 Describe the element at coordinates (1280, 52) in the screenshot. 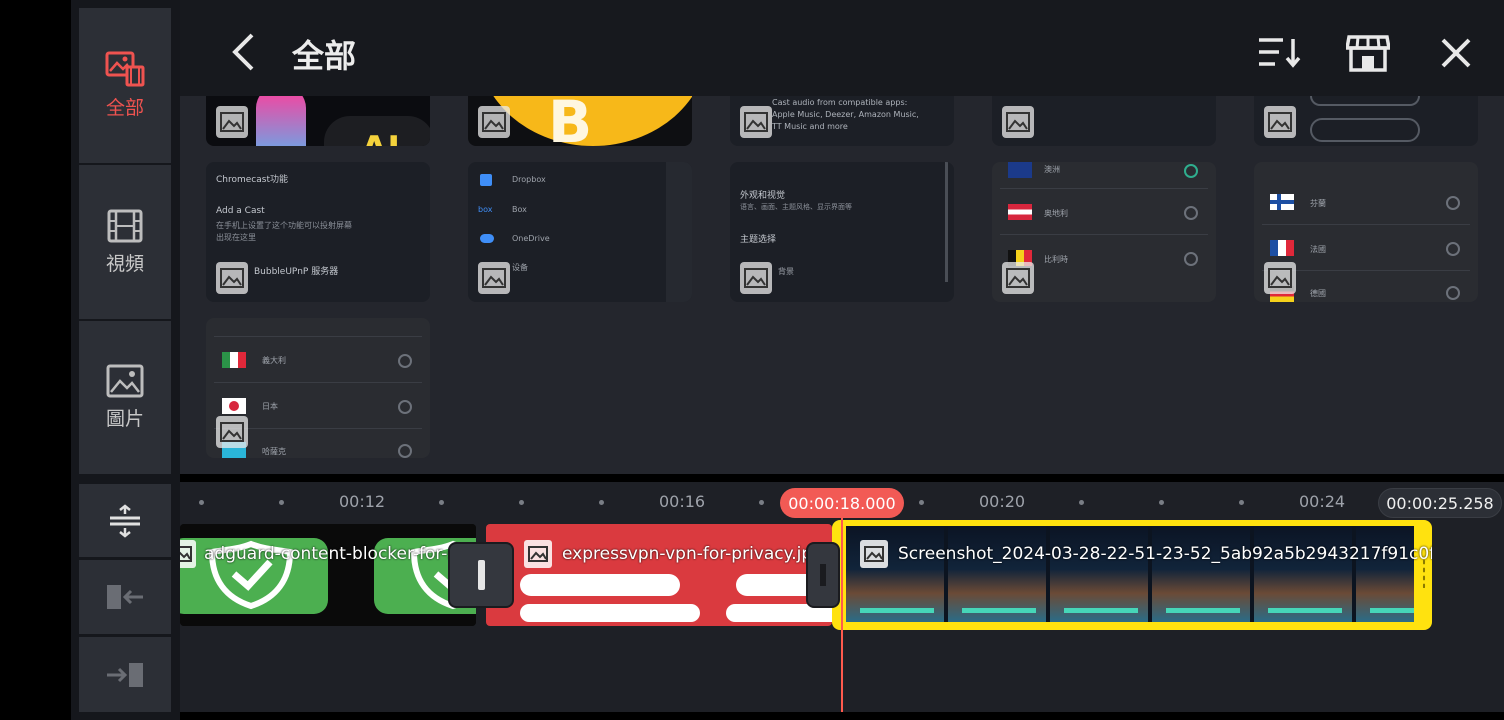

I see `sort-icon` at that location.